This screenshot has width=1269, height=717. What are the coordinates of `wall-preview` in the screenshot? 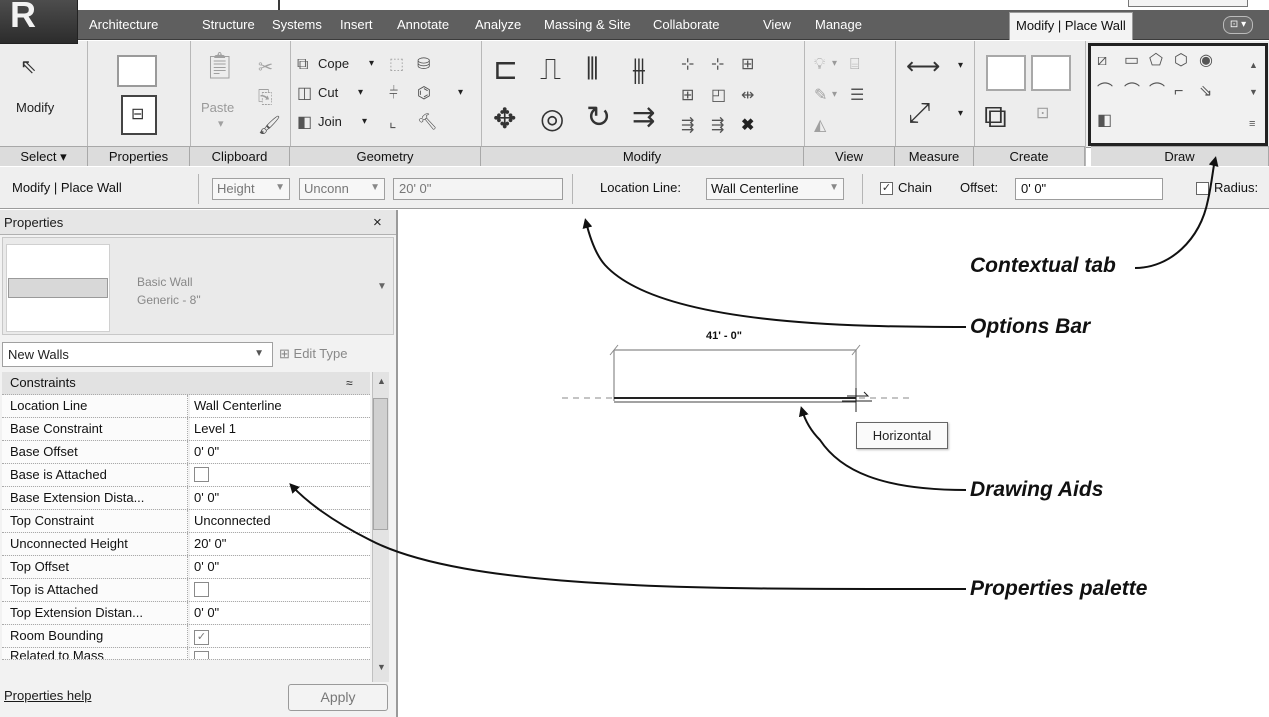 It's located at (737, 378).